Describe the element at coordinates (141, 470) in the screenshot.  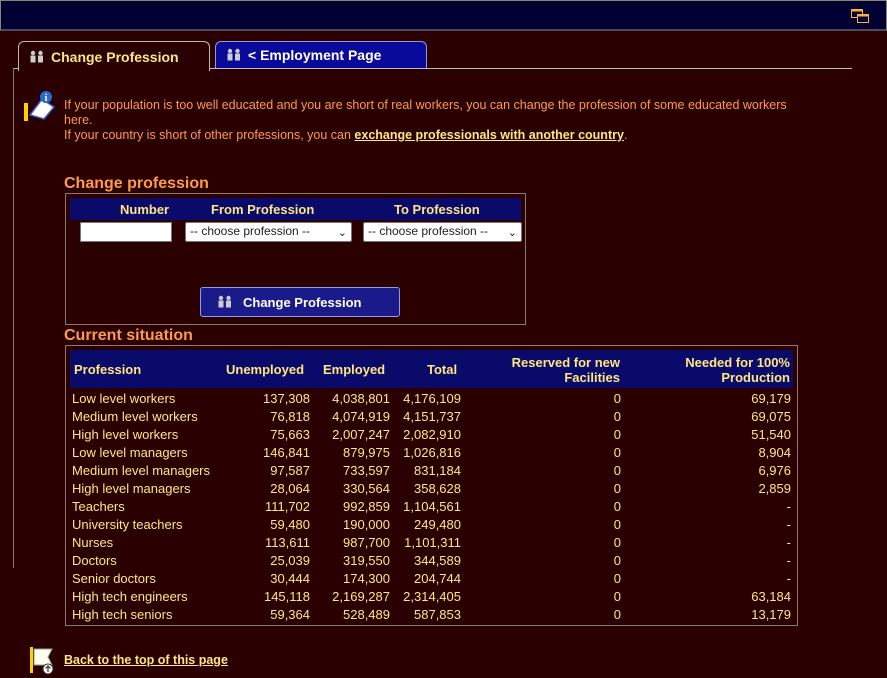
I see `cell-profession: Medium level managers` at that location.